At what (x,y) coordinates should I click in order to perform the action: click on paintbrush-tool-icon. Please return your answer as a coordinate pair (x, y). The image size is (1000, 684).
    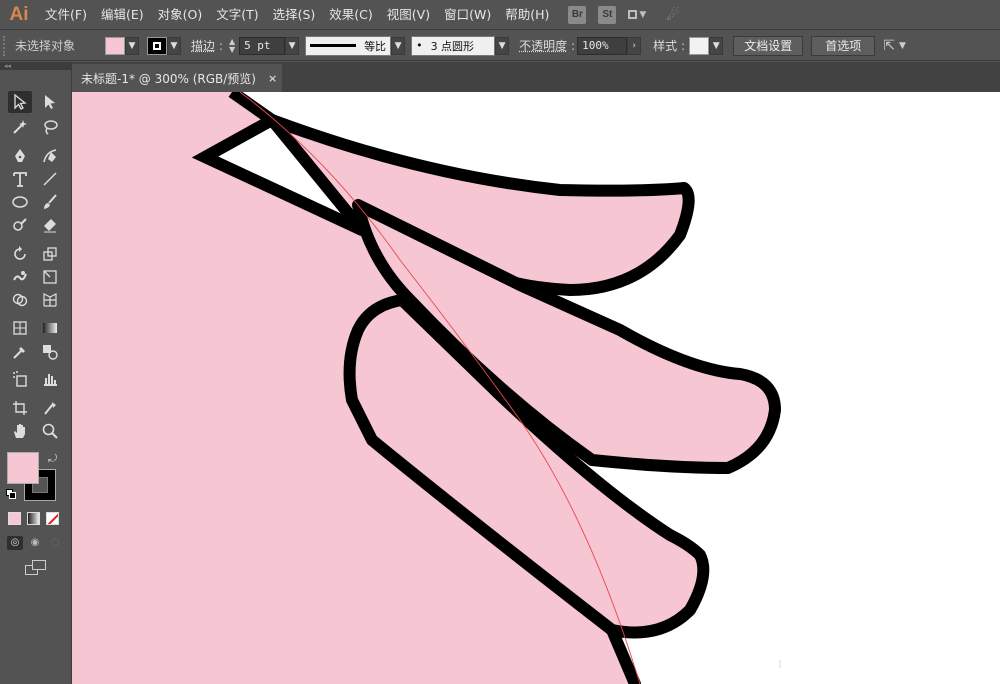
    Looking at the image, I should click on (50, 202).